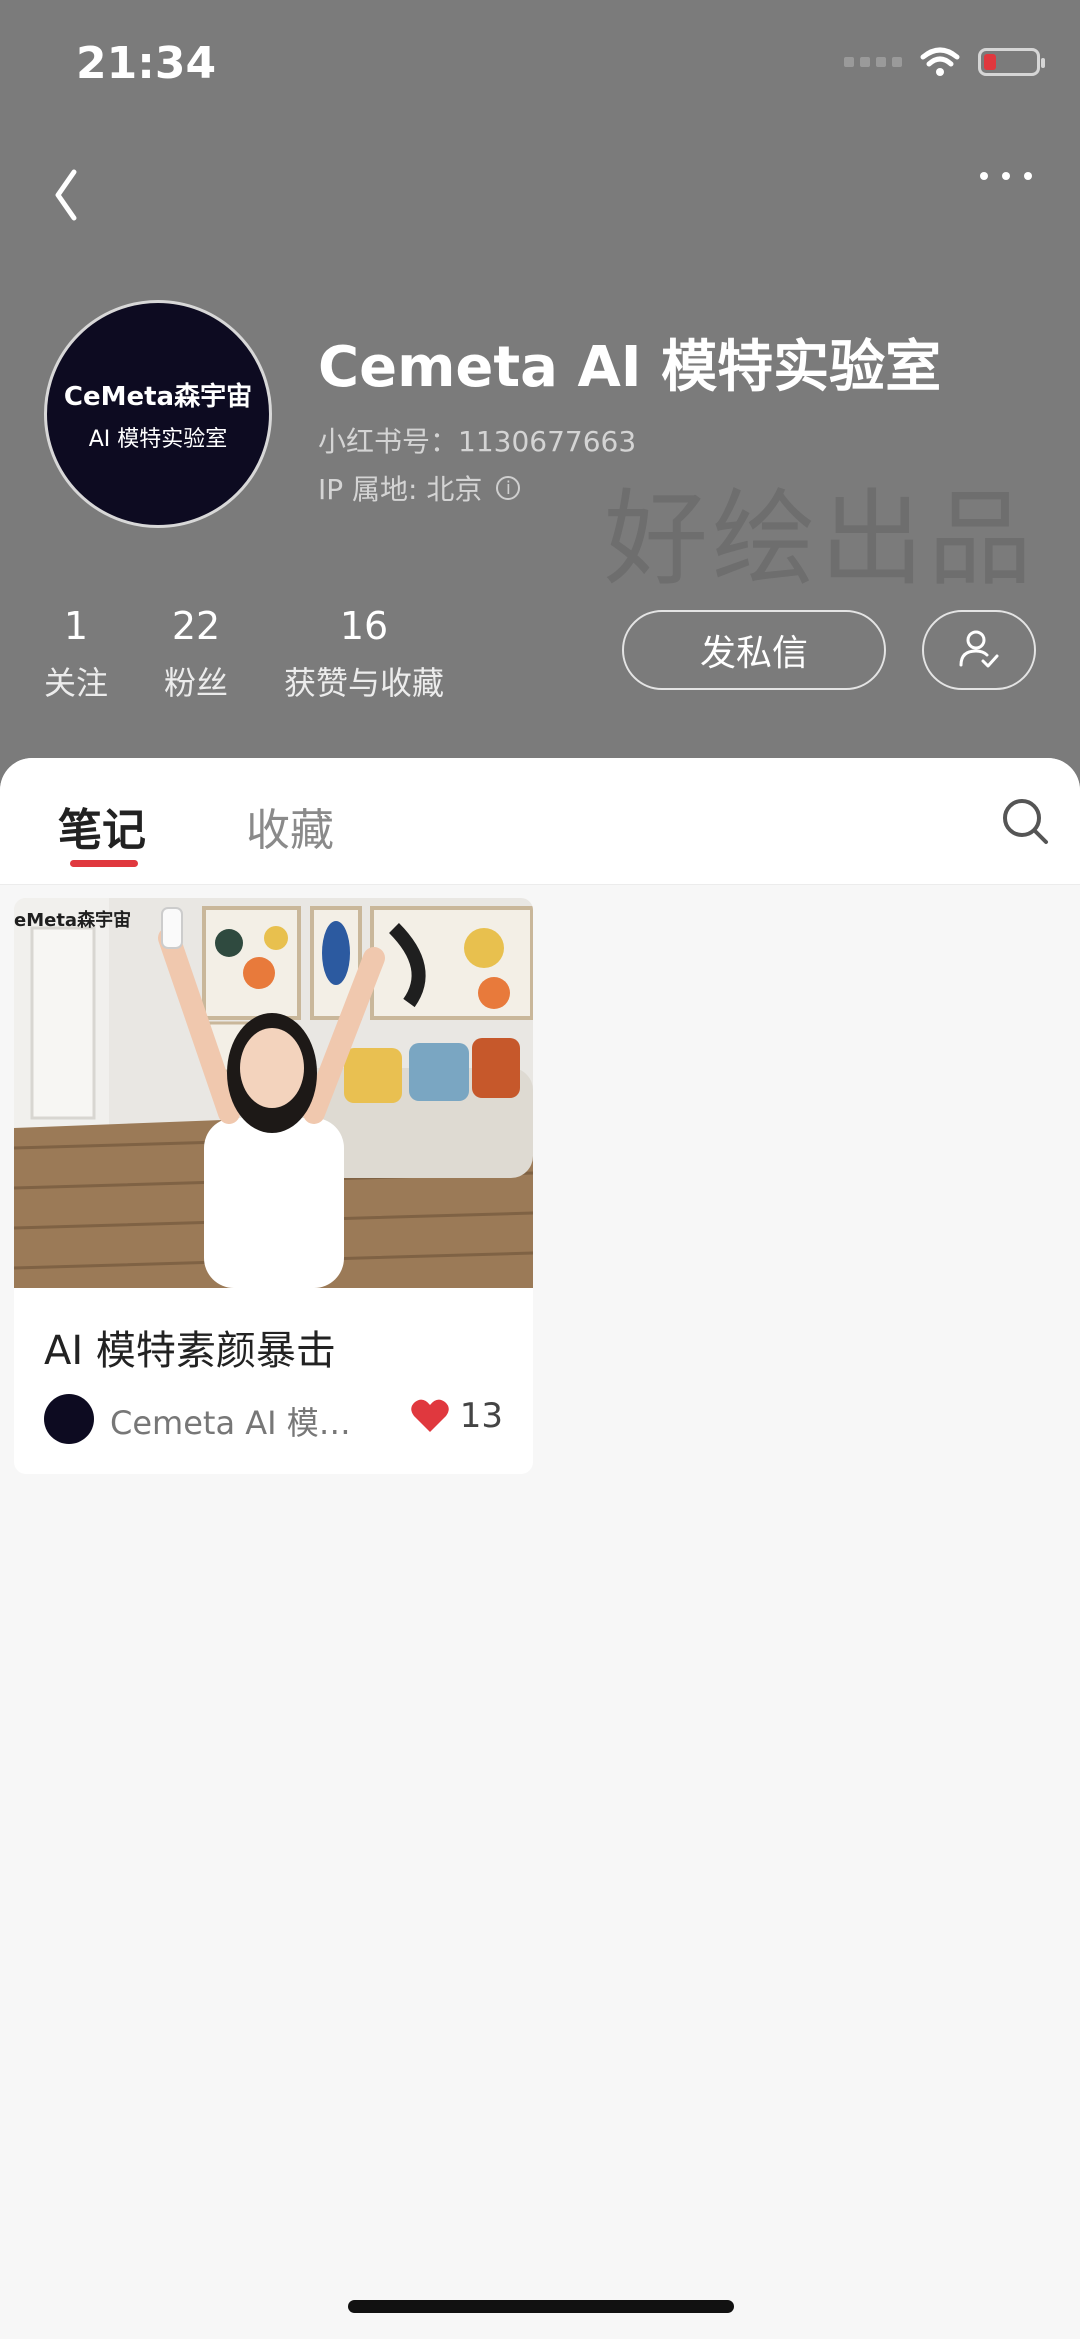 The image size is (1080, 2339). Describe the element at coordinates (196, 626) in the screenshot. I see `stat-value: 22` at that location.